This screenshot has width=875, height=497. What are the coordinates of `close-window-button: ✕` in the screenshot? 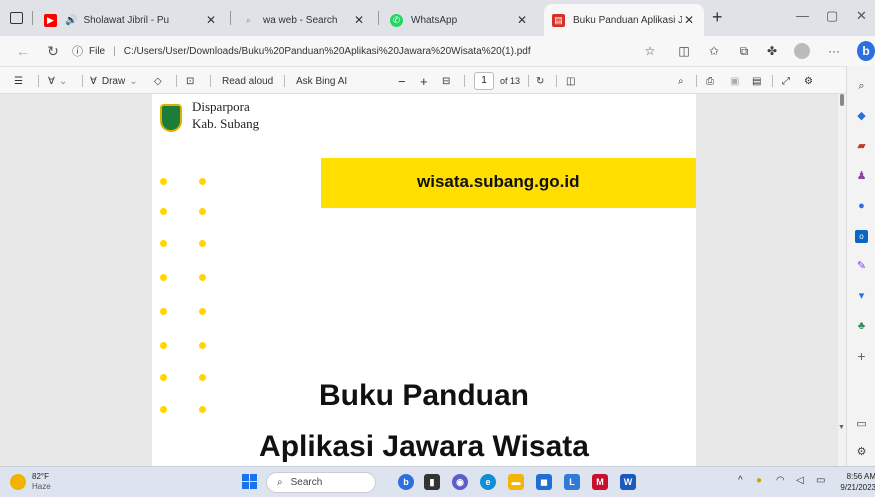 It's located at (861, 16).